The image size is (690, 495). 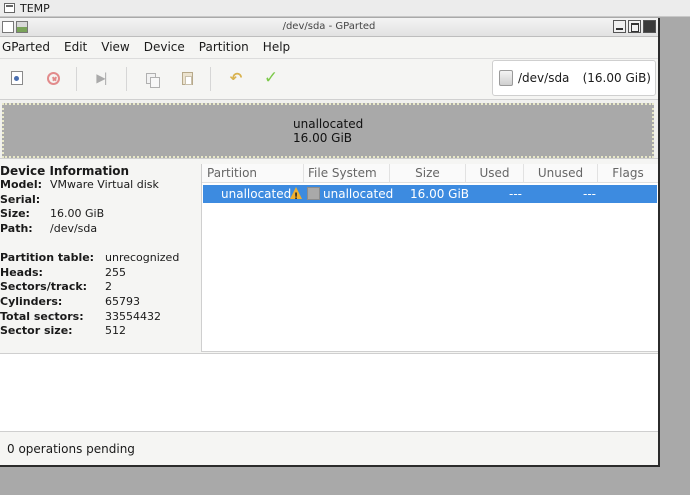 I want to click on new-partition-button, so click(x=17, y=78).